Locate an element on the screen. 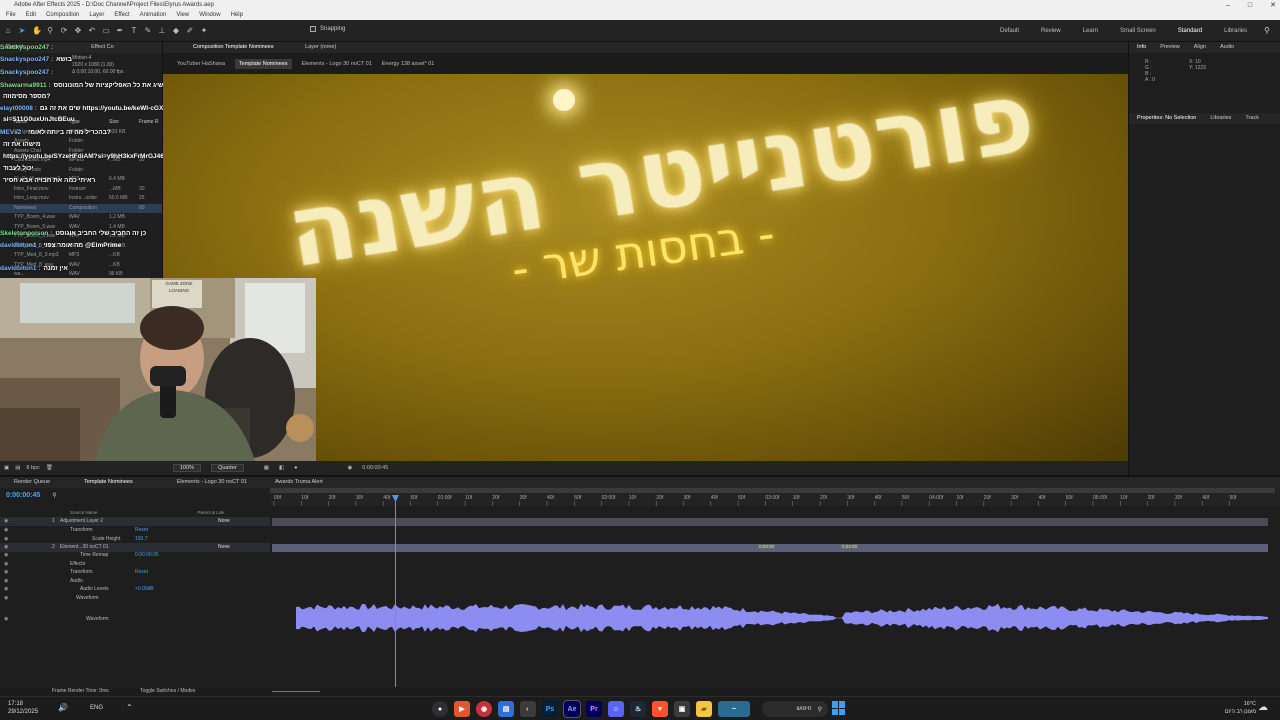  layer-row: ◉ 1 Adjustment Layer 2 None is located at coordinates (135, 521).